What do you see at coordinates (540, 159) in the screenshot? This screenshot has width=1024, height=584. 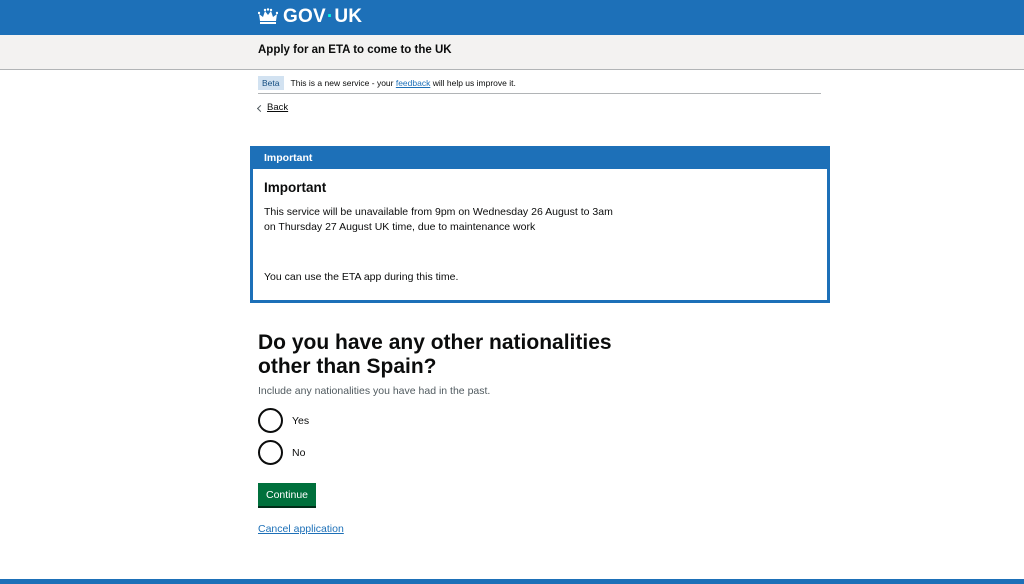 I see `notification-banner-title: Important` at bounding box center [540, 159].